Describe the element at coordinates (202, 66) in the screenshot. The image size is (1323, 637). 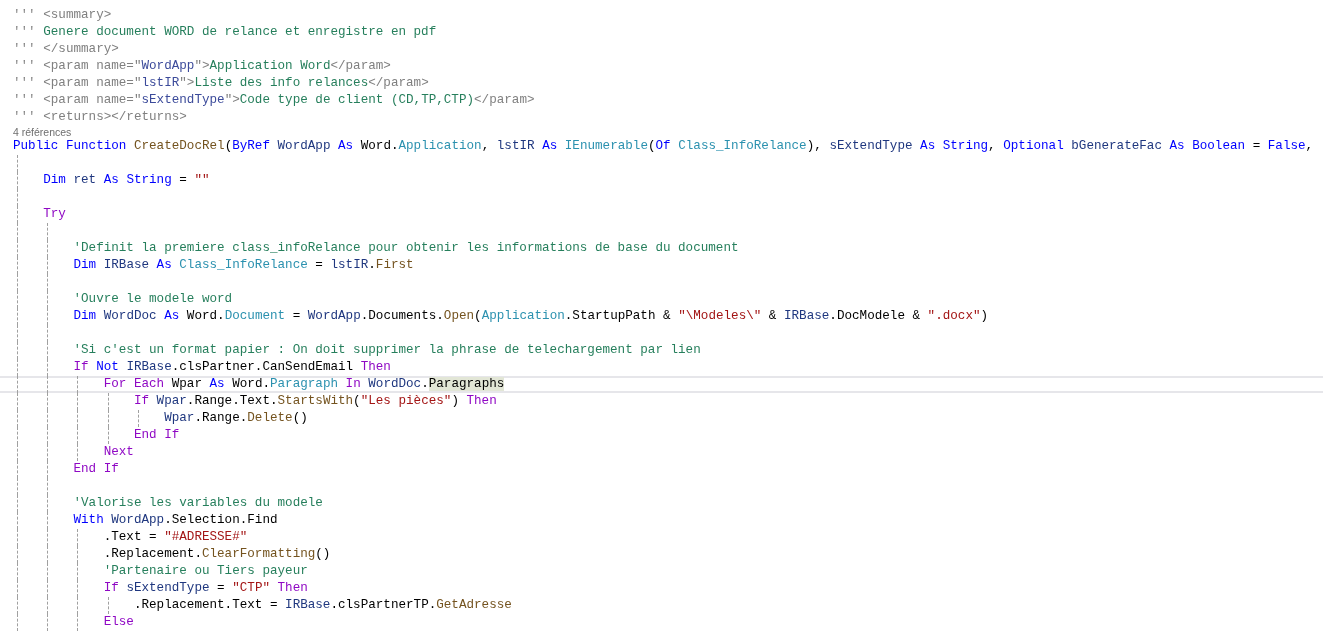
I see `code-line: ''' <param name="WordApp">Application Word</param>` at that location.